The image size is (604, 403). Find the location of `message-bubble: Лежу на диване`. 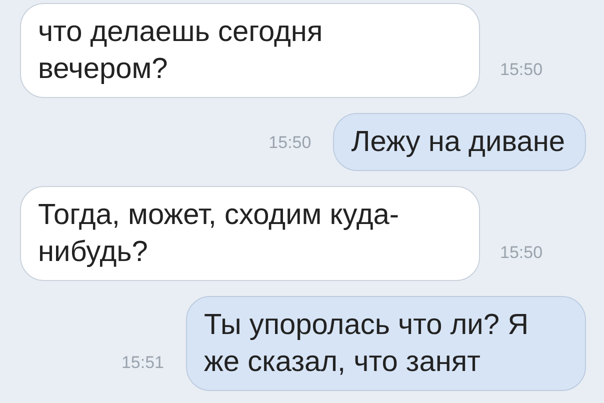

message-bubble: Лежу на диване is located at coordinates (459, 142).